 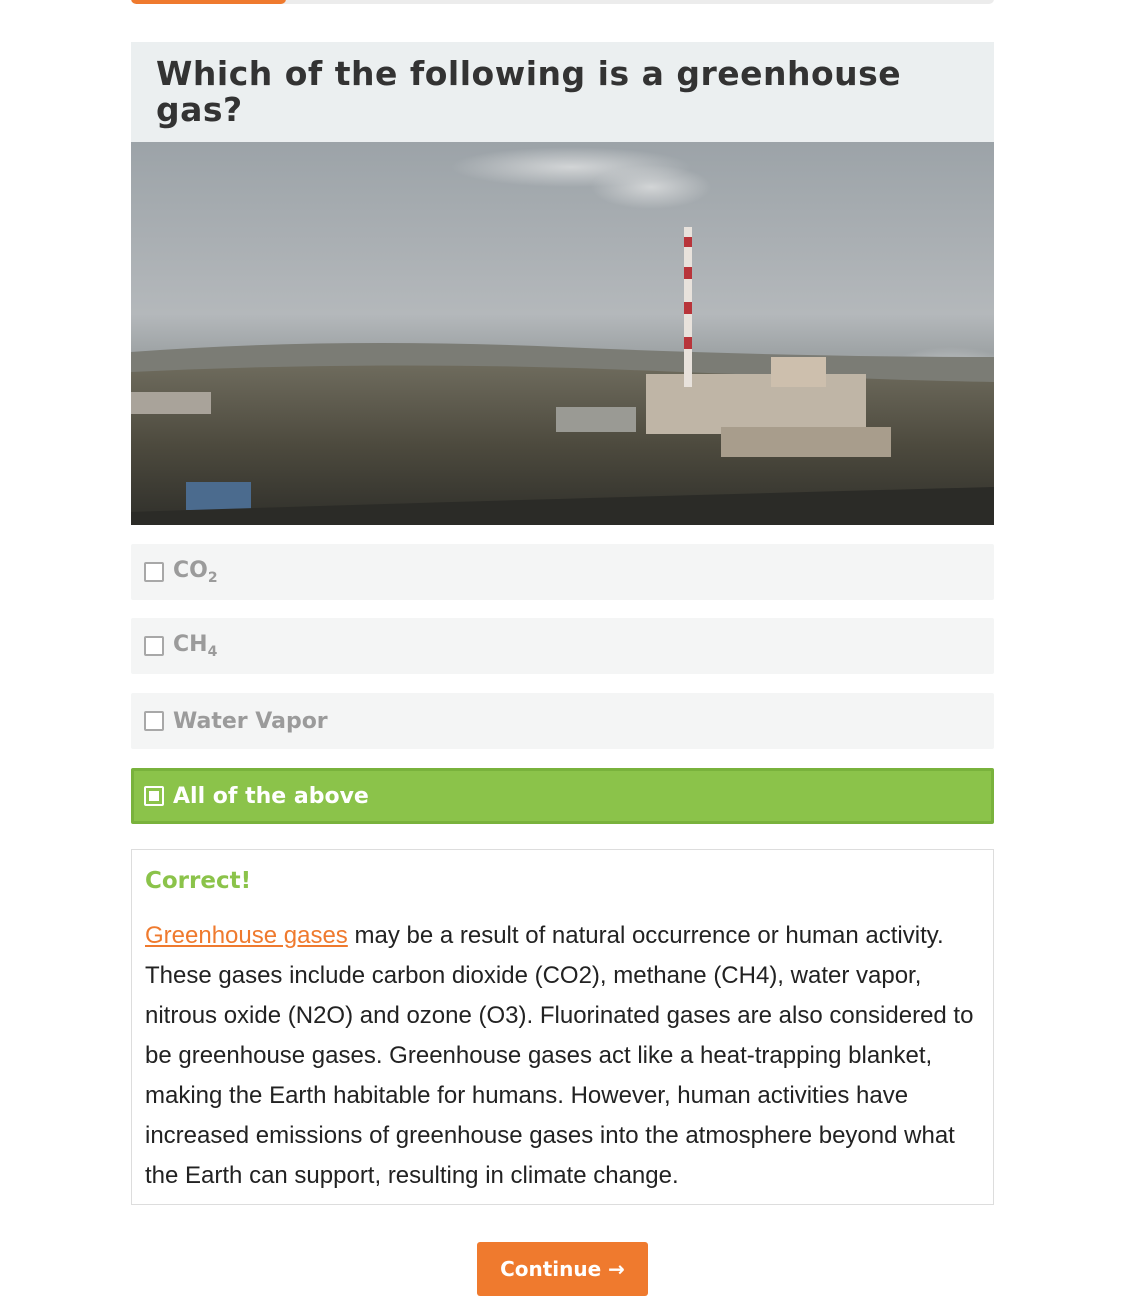 What do you see at coordinates (246, 935) in the screenshot?
I see `greenhouse-gases-link: Greenhouse gases` at bounding box center [246, 935].